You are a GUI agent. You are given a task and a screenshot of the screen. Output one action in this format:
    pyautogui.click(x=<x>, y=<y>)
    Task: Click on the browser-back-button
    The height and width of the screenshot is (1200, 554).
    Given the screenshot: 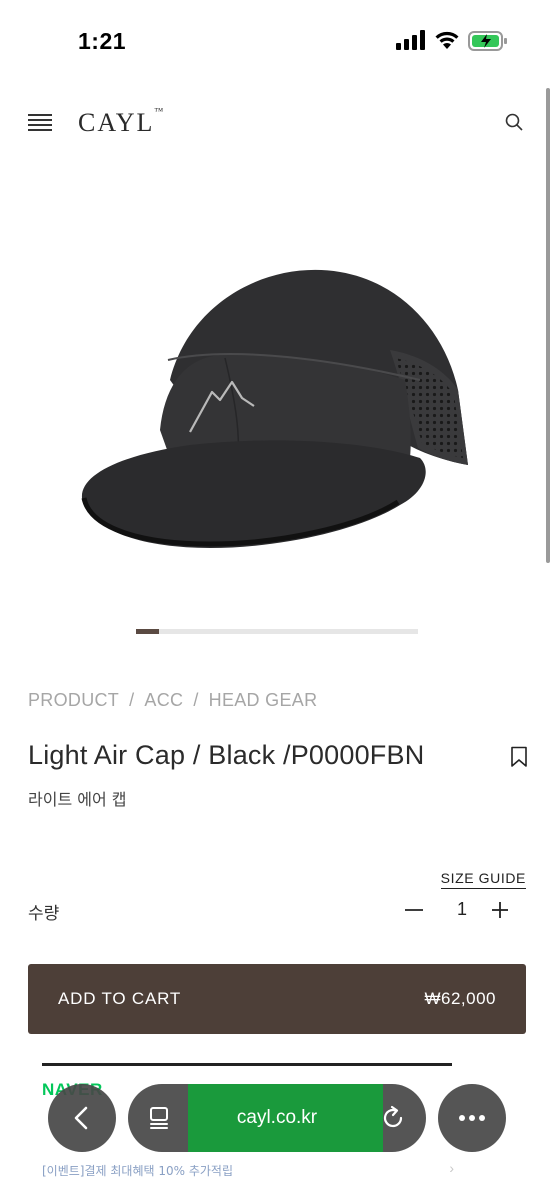 What is the action you would take?
    pyautogui.click(x=82, y=1118)
    